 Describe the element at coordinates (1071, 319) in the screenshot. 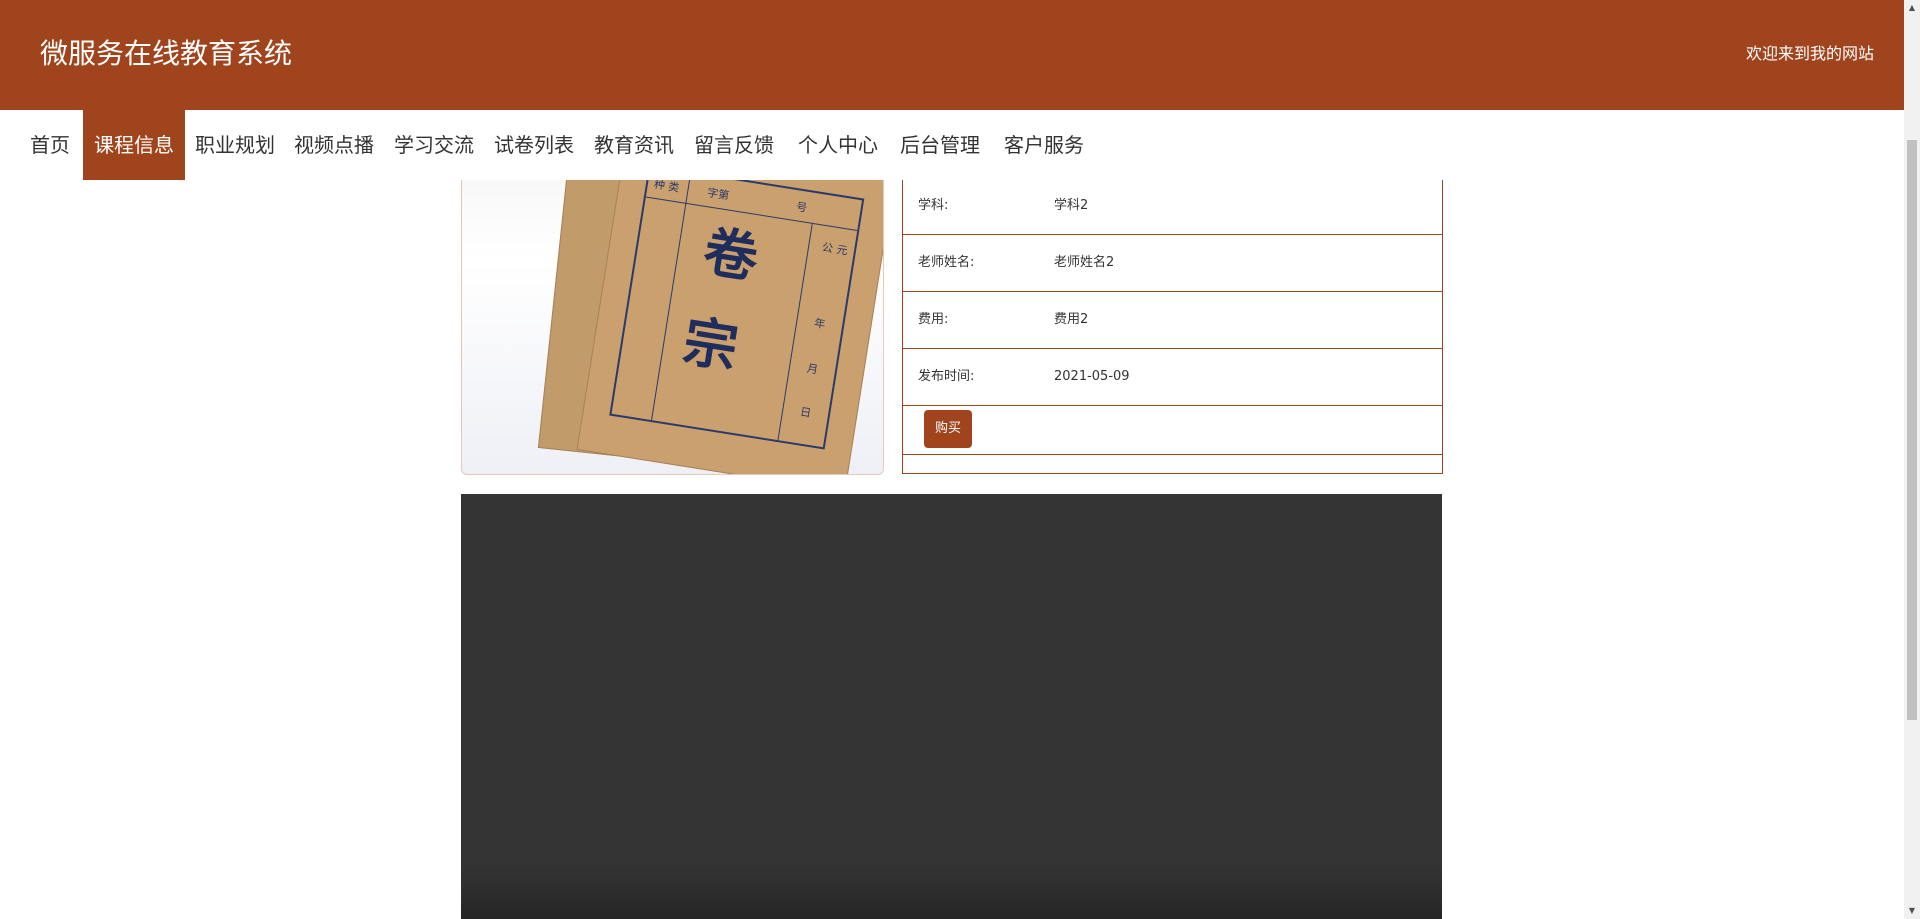

I see `info-value: 费用2` at that location.